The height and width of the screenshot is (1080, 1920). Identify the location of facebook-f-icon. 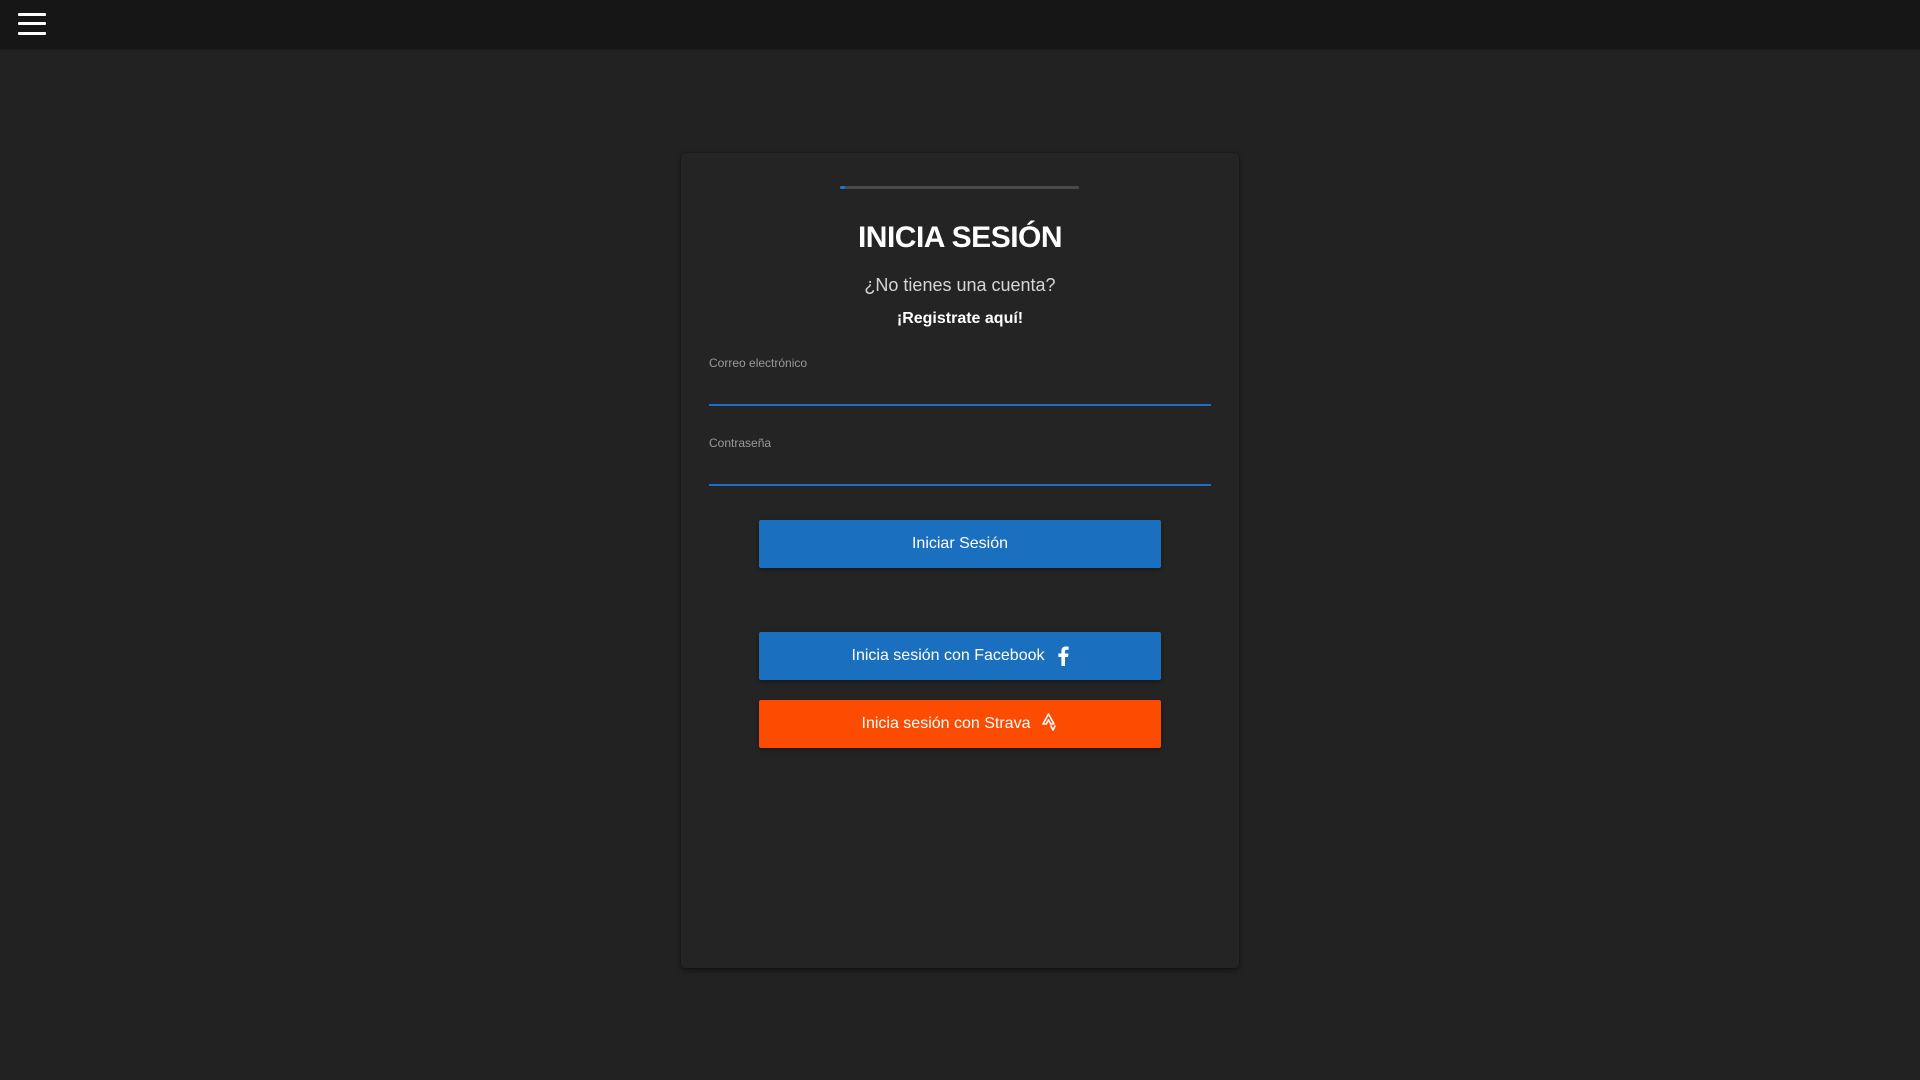
(1063, 656).